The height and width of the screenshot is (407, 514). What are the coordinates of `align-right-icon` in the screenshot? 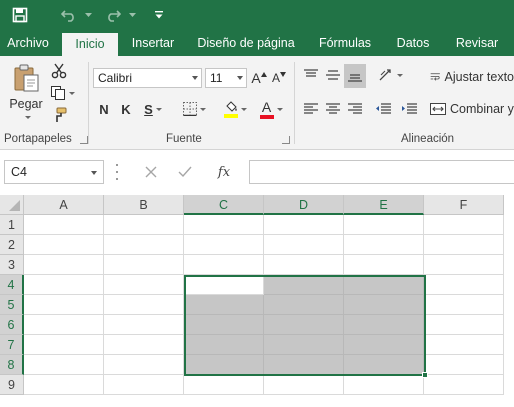 It's located at (355, 109).